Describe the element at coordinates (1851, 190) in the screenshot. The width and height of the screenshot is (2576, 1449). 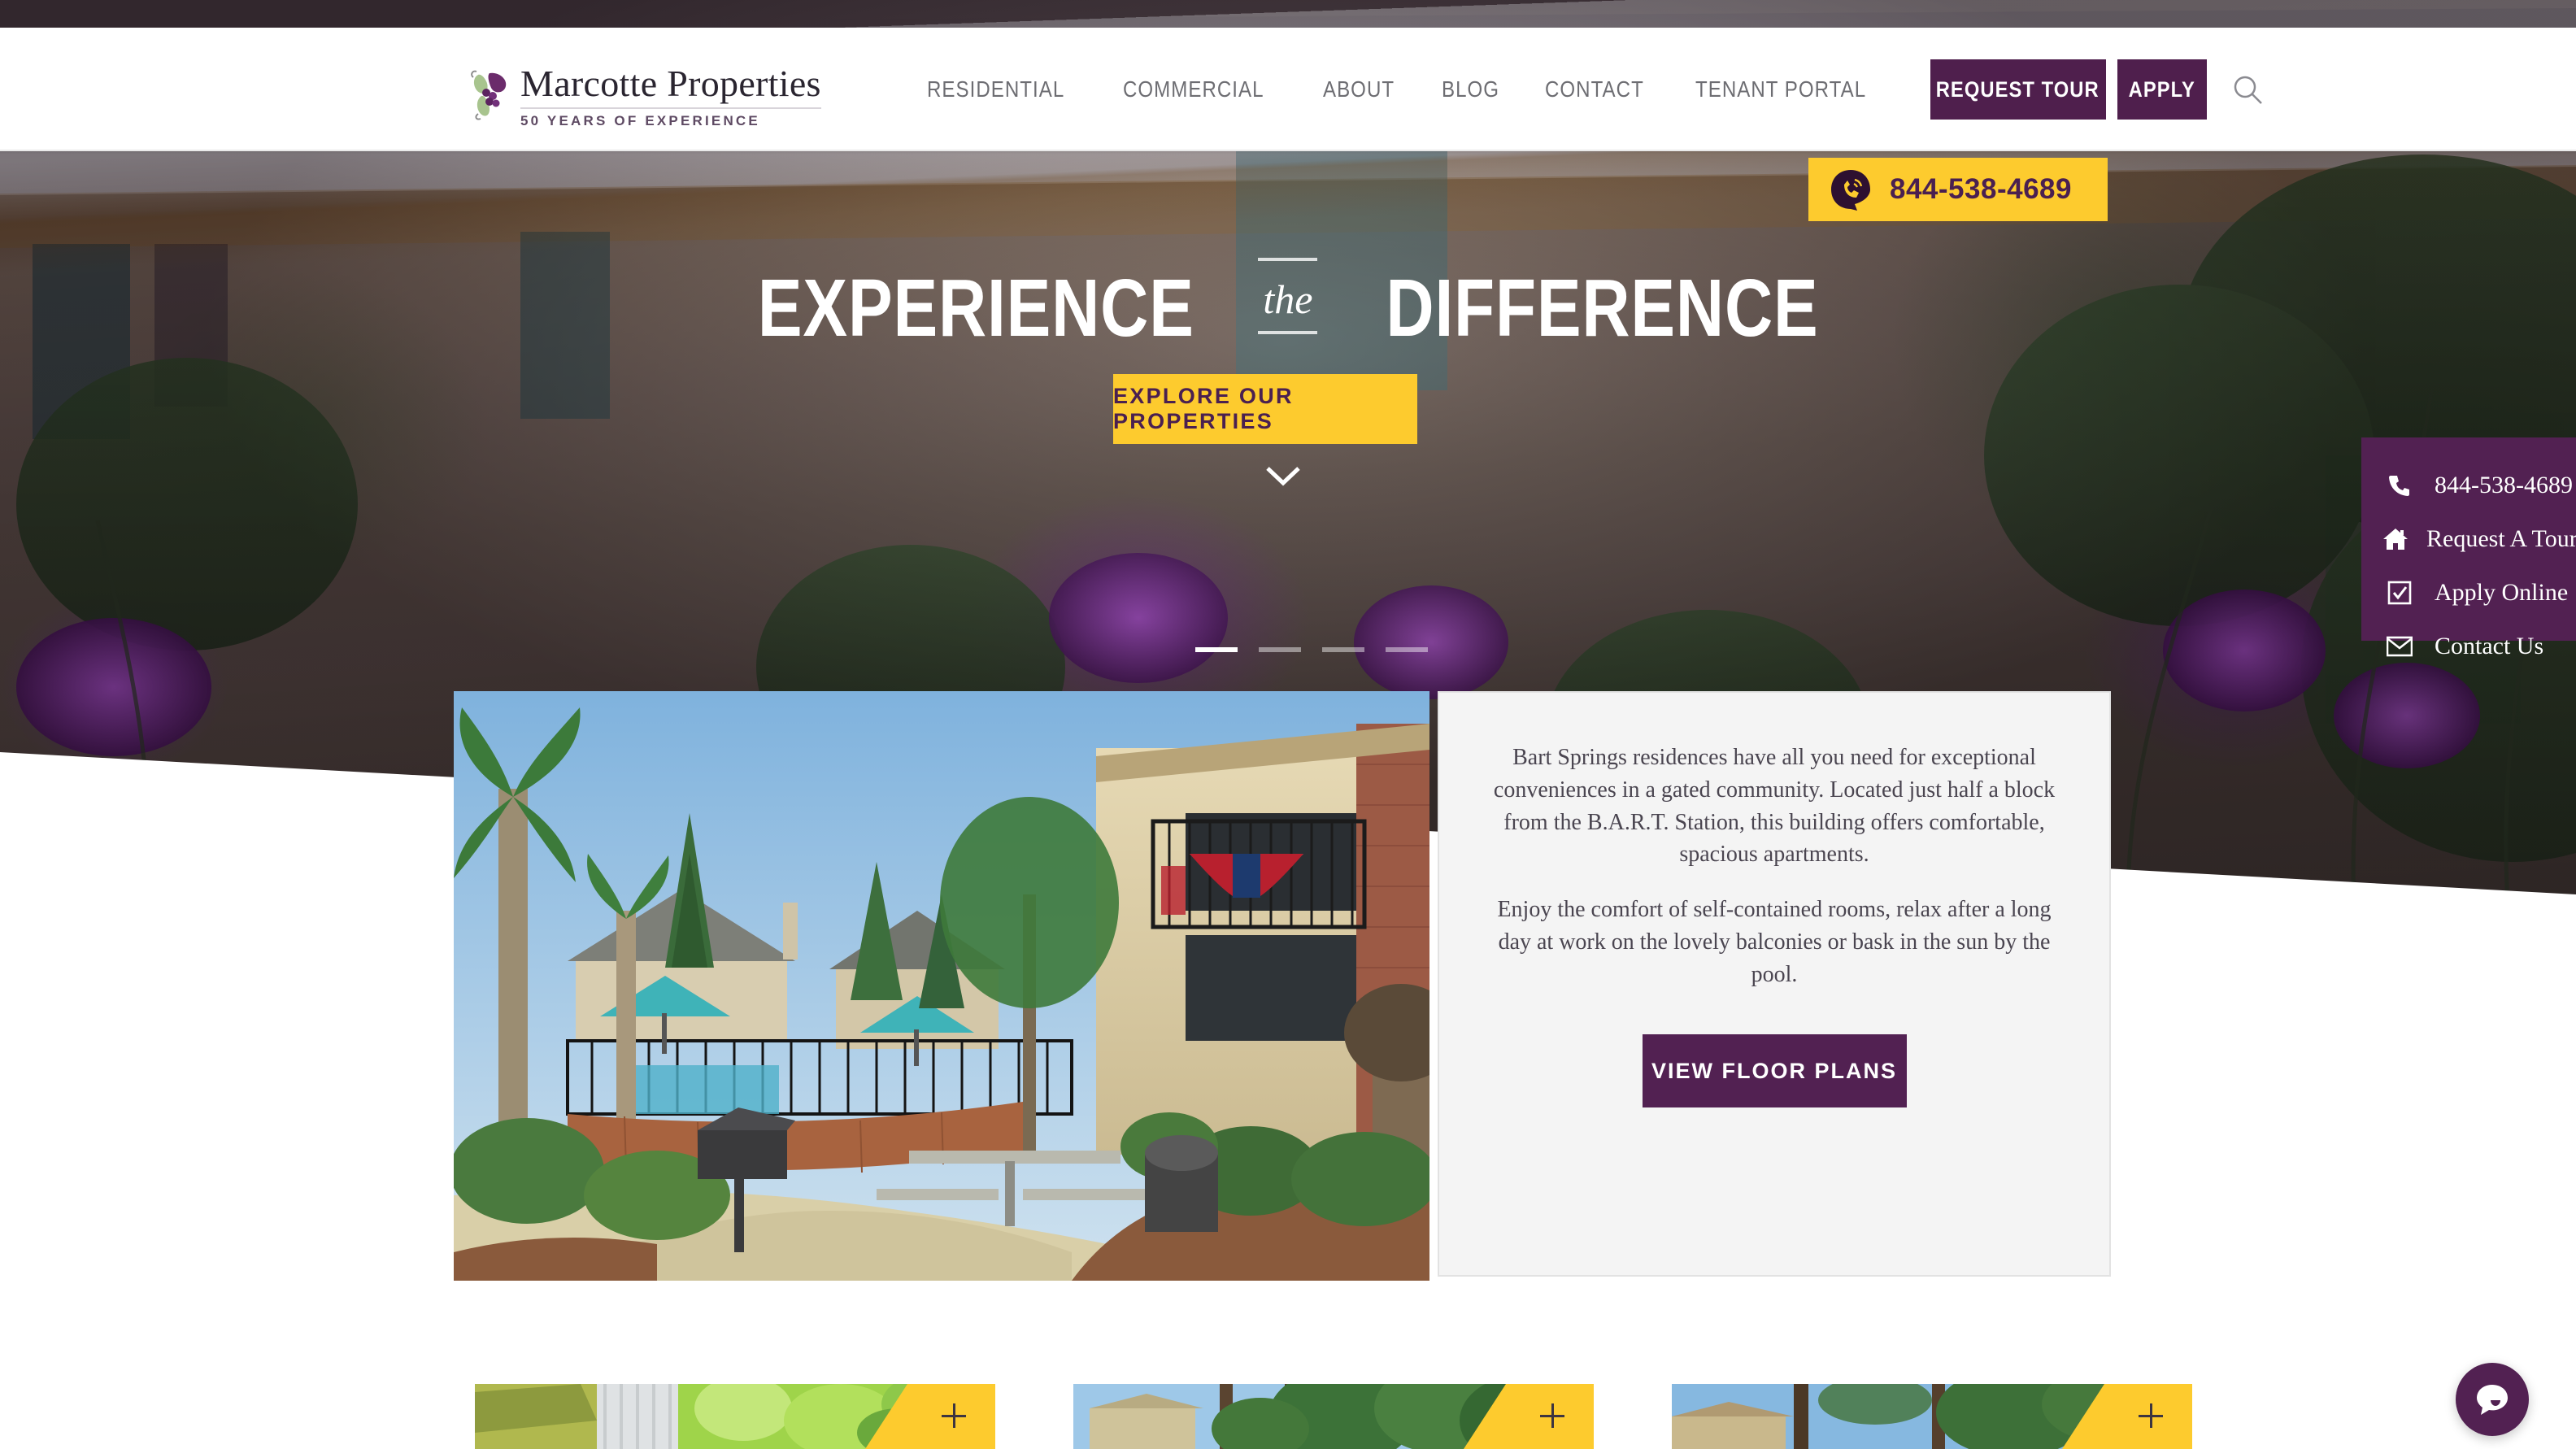
I see `phone-bubble-icon` at that location.